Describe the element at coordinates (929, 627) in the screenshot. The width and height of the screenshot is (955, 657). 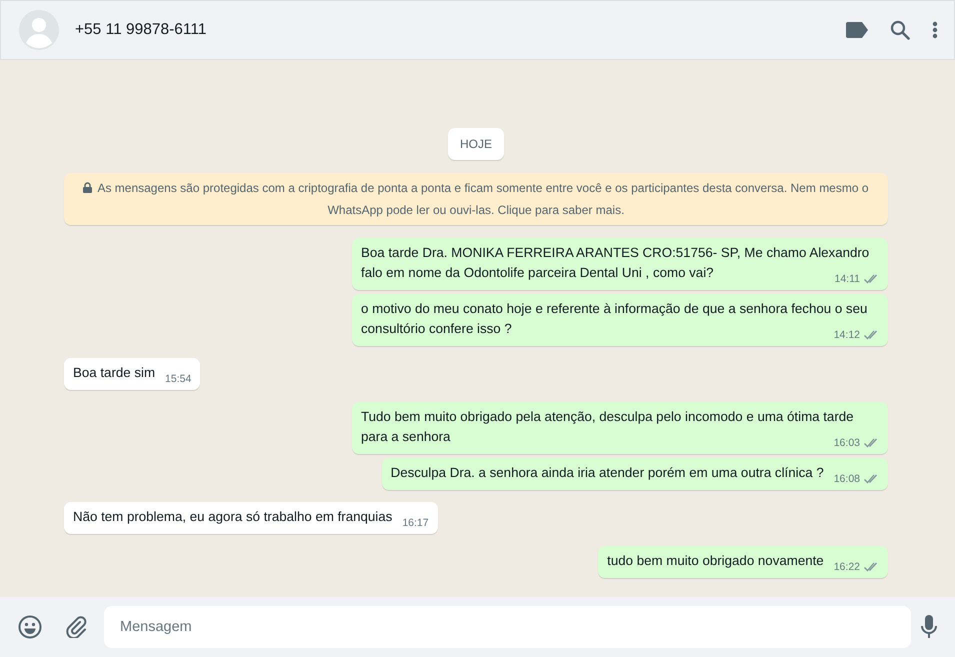
I see `microphone-icon` at that location.